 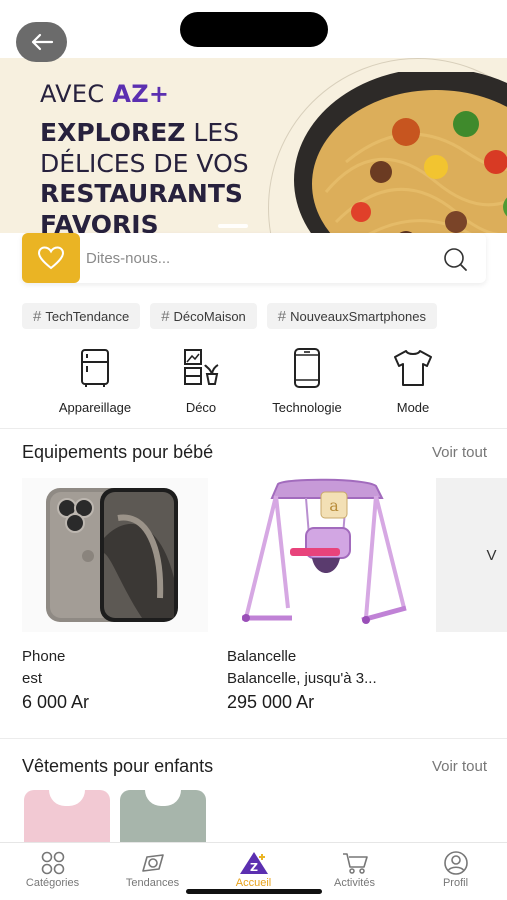 I want to click on section-title-kids: Vêtements pour enfants, so click(x=118, y=766).